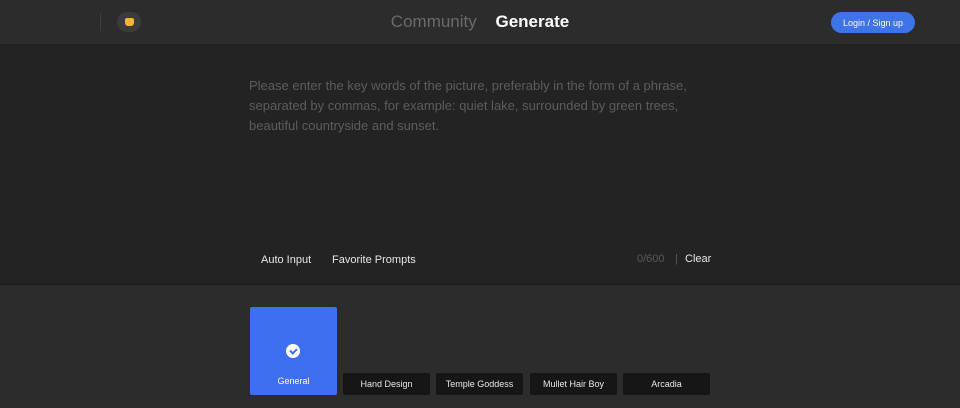  Describe the element at coordinates (666, 384) in the screenshot. I see `style-card-arcadia: Arcadia` at that location.